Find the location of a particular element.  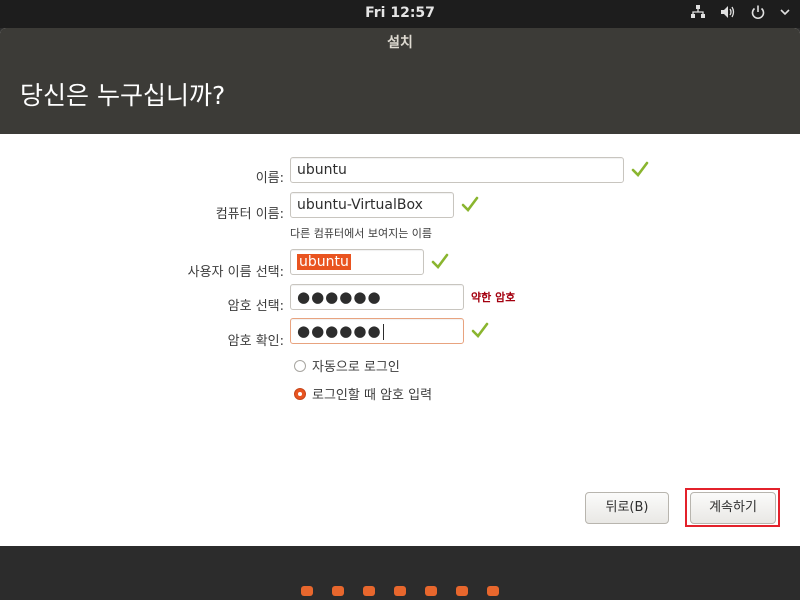

require-password-option: 로그인할 때 암호 입력 is located at coordinates (363, 393).